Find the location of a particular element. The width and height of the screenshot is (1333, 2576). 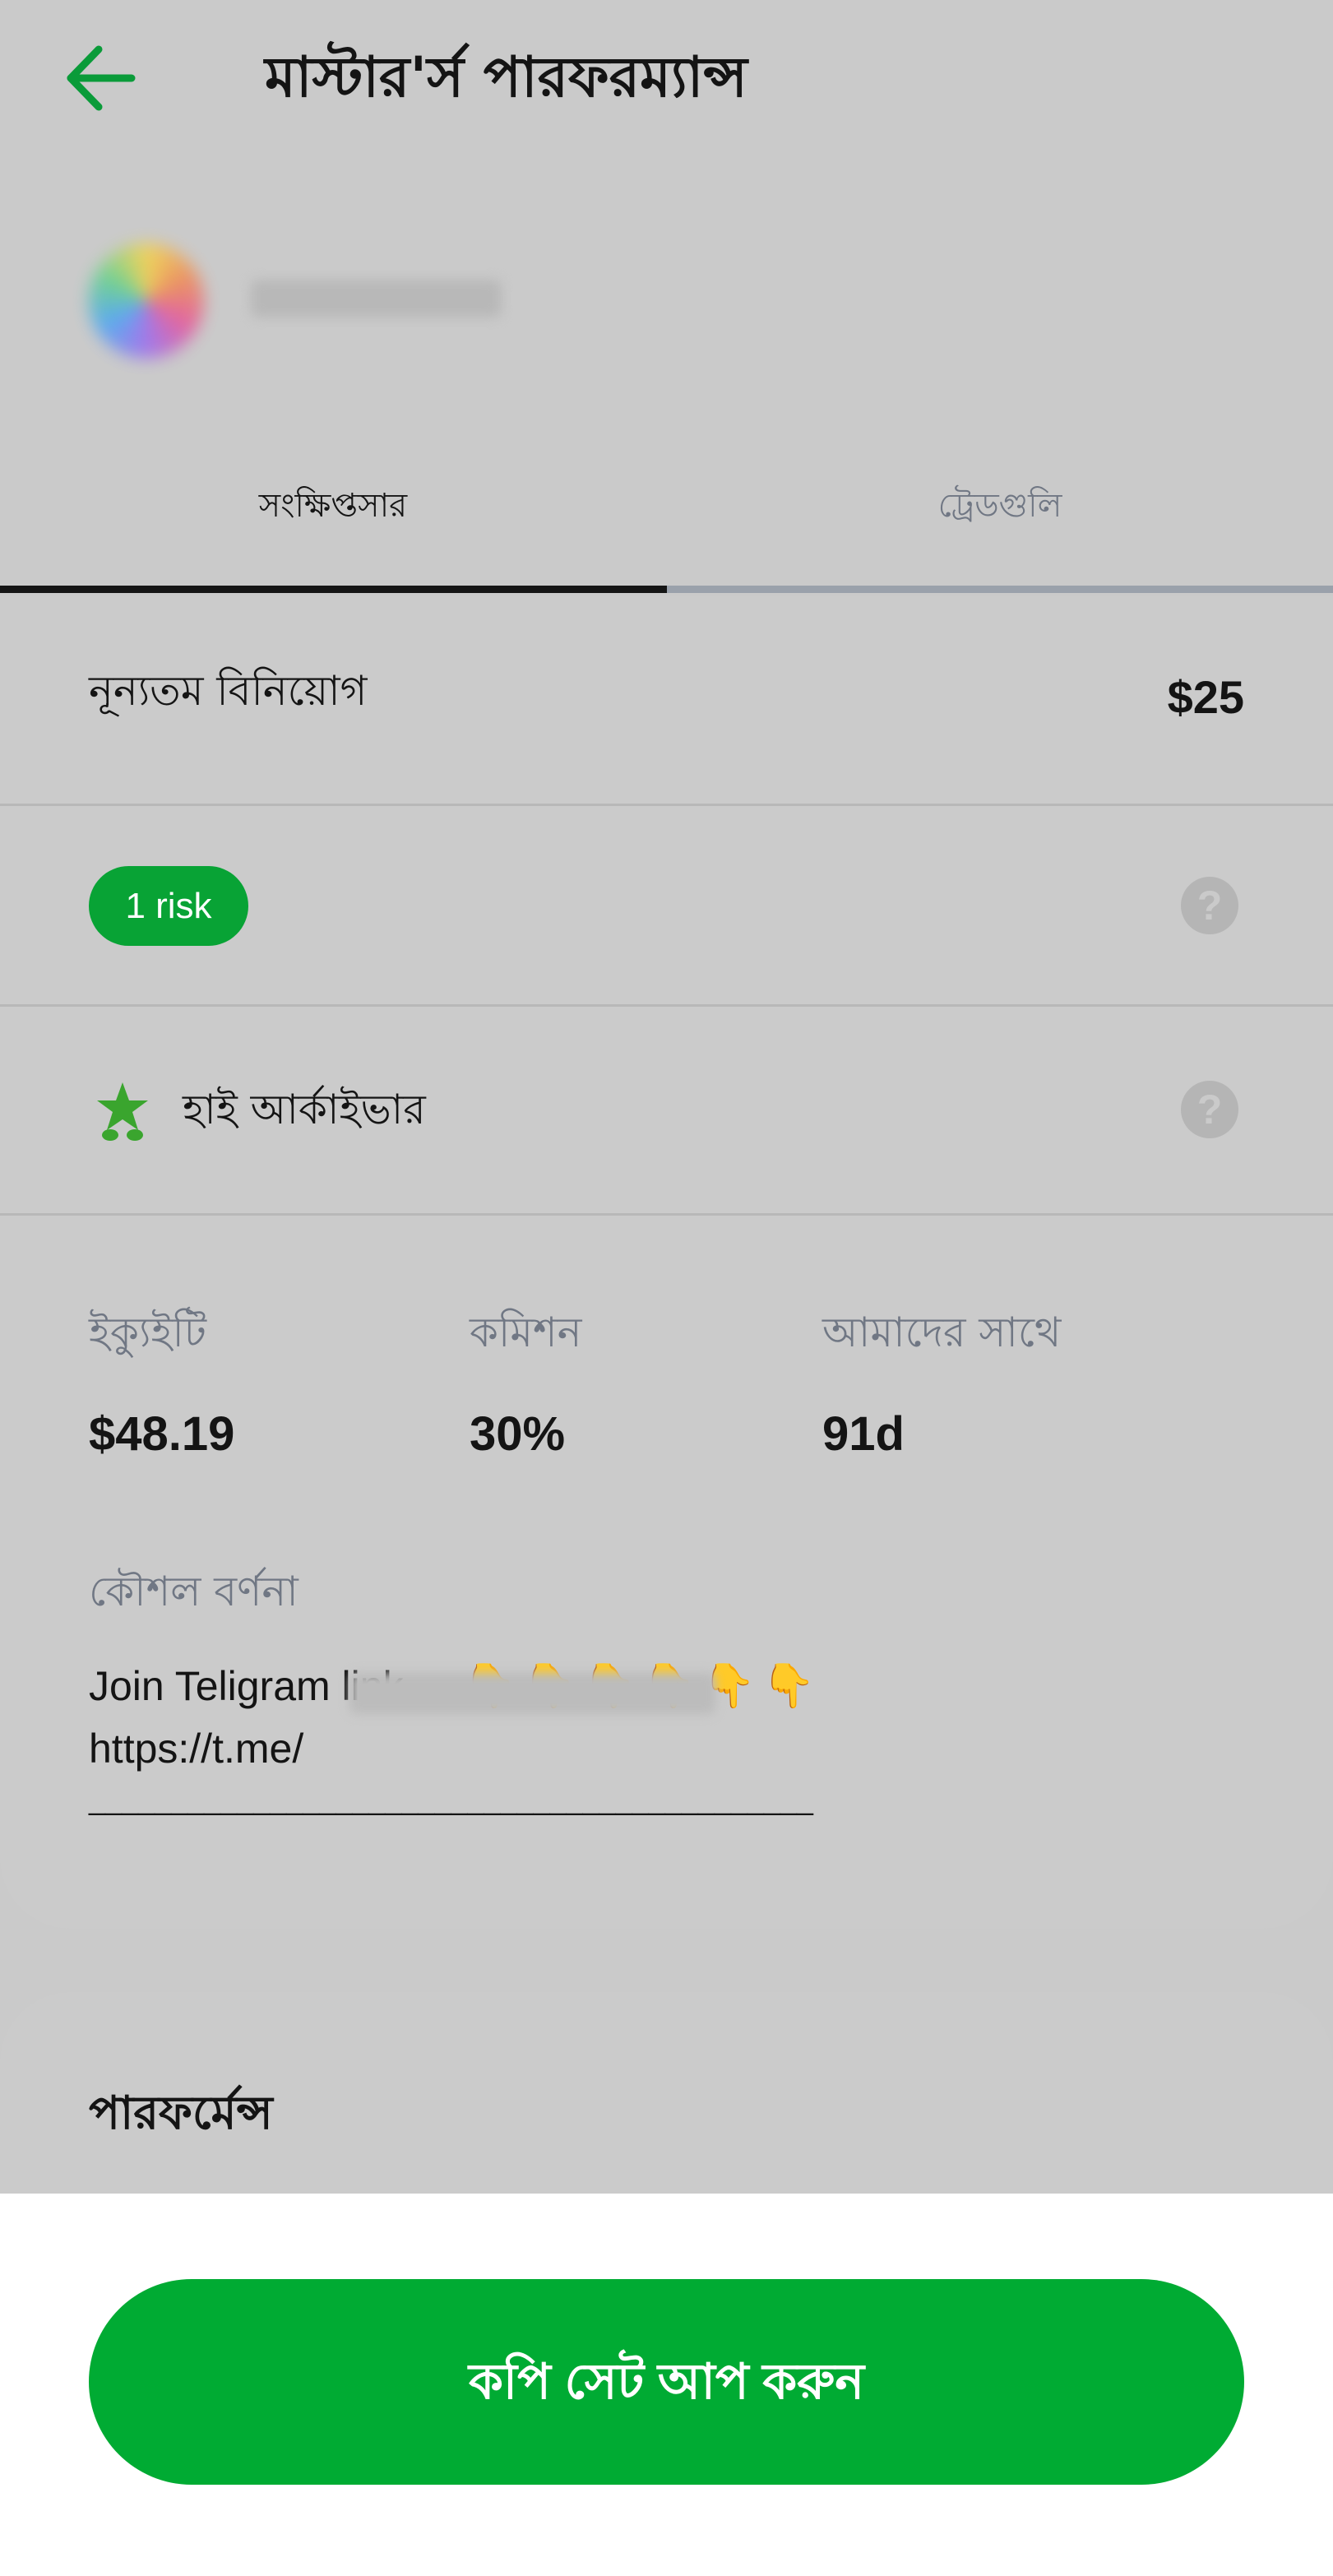

achiever-help-icon: ? is located at coordinates (1209, 1110).